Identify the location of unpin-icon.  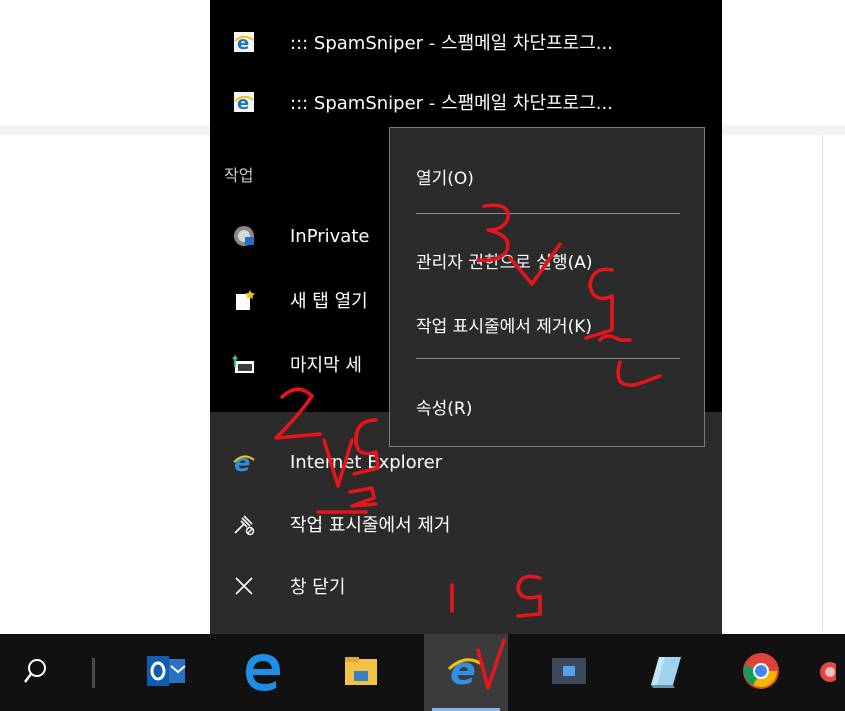
(244, 524).